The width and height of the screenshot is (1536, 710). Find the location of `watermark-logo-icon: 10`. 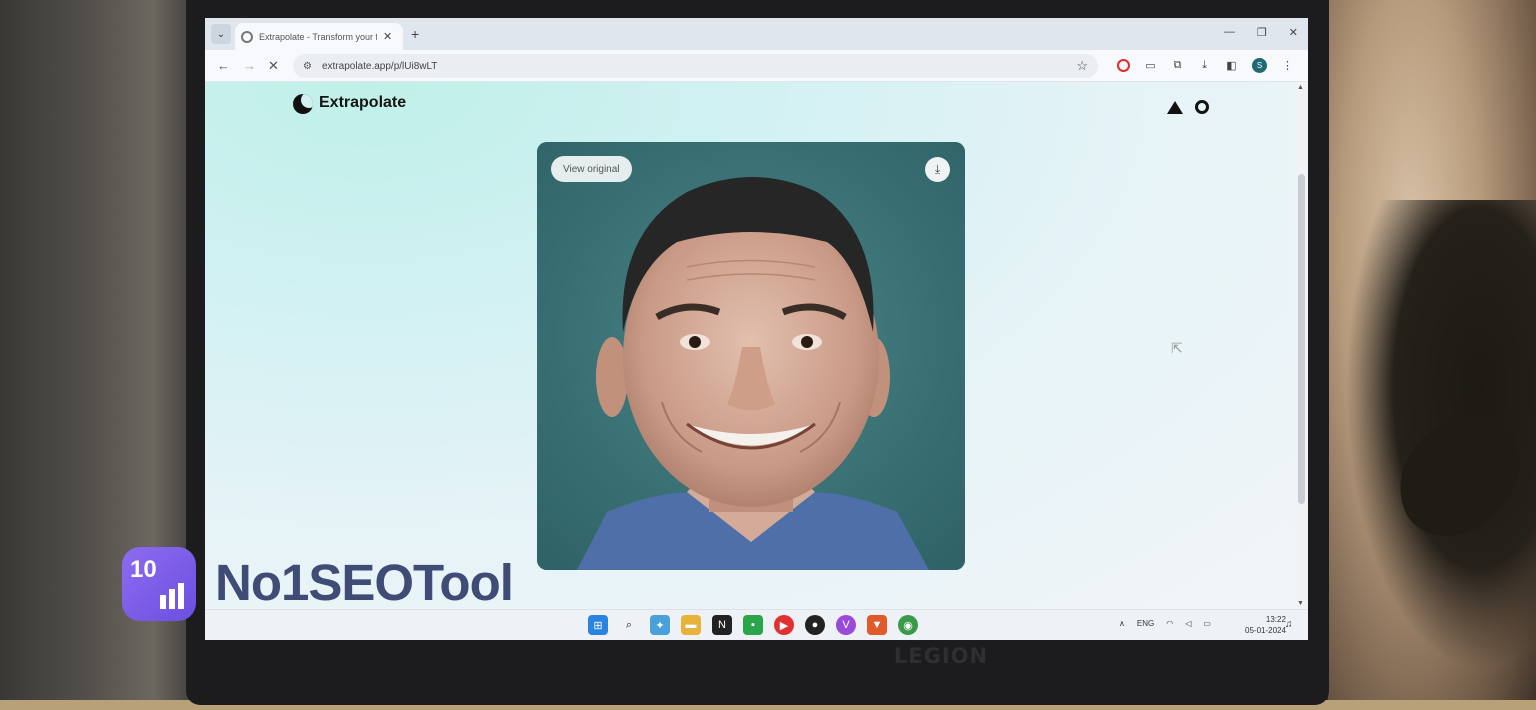

watermark-logo-icon: 10 is located at coordinates (157, 582).